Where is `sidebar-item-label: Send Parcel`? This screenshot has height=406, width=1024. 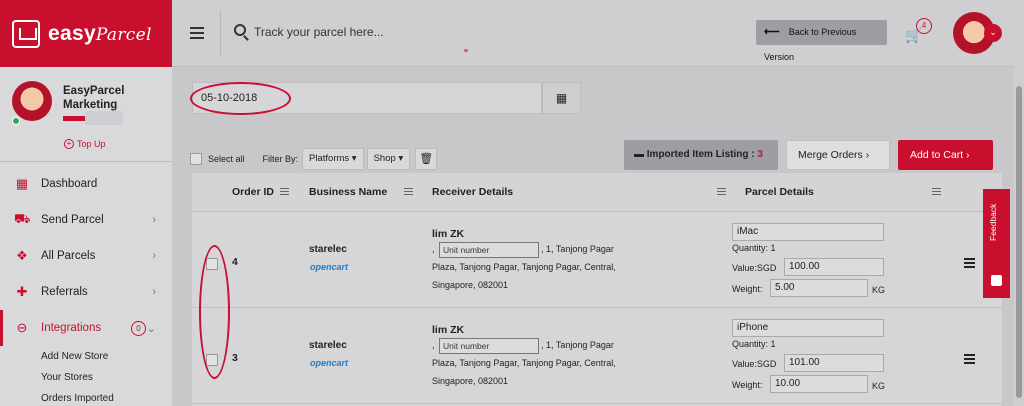 sidebar-item-label: Send Parcel is located at coordinates (72, 220).